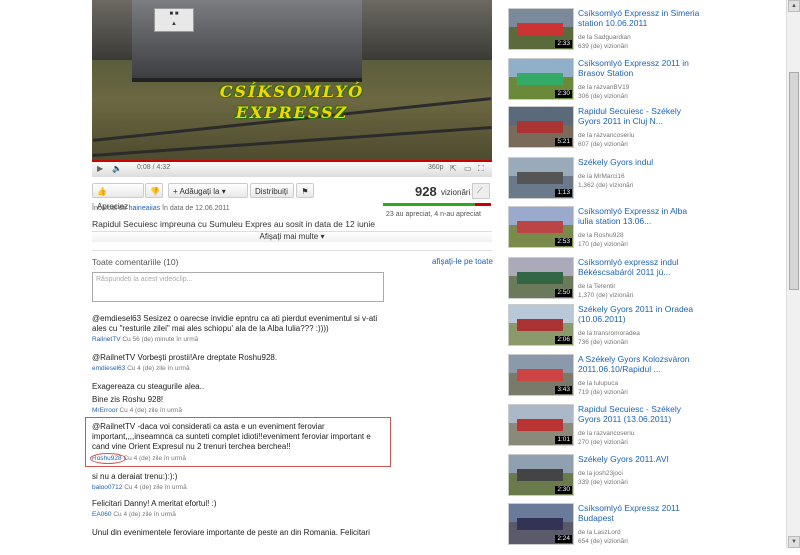 The image size is (800, 555). Describe the element at coordinates (145, 208) in the screenshot. I see `uploader-link: haineaiias` at that location.